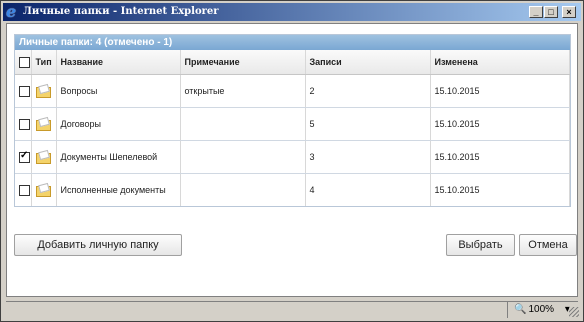 The width and height of the screenshot is (584, 322). Describe the element at coordinates (118, 124) in the screenshot. I see `name-cell: Договоры` at that location.